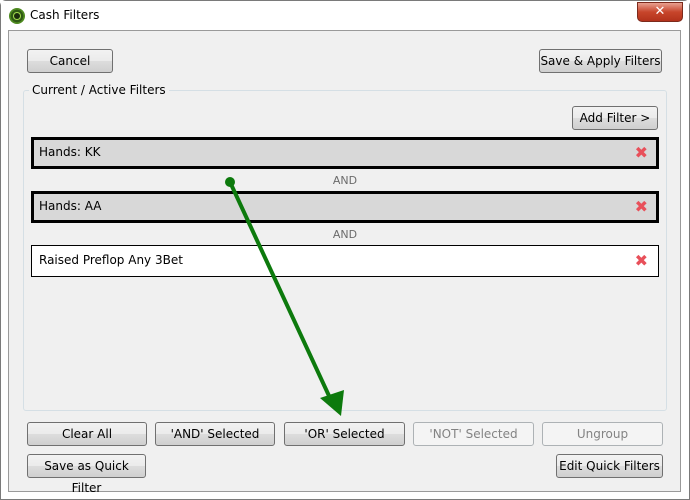 This screenshot has width=690, height=500. What do you see at coordinates (87, 434) in the screenshot?
I see `clear-all-button: Clear All` at bounding box center [87, 434].